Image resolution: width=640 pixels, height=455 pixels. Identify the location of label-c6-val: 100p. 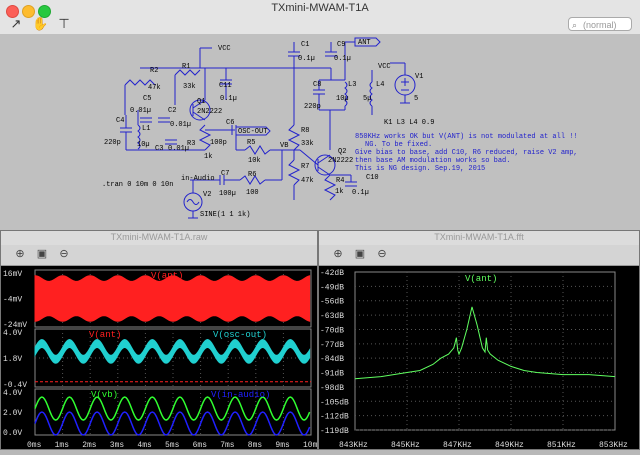
(218, 143).